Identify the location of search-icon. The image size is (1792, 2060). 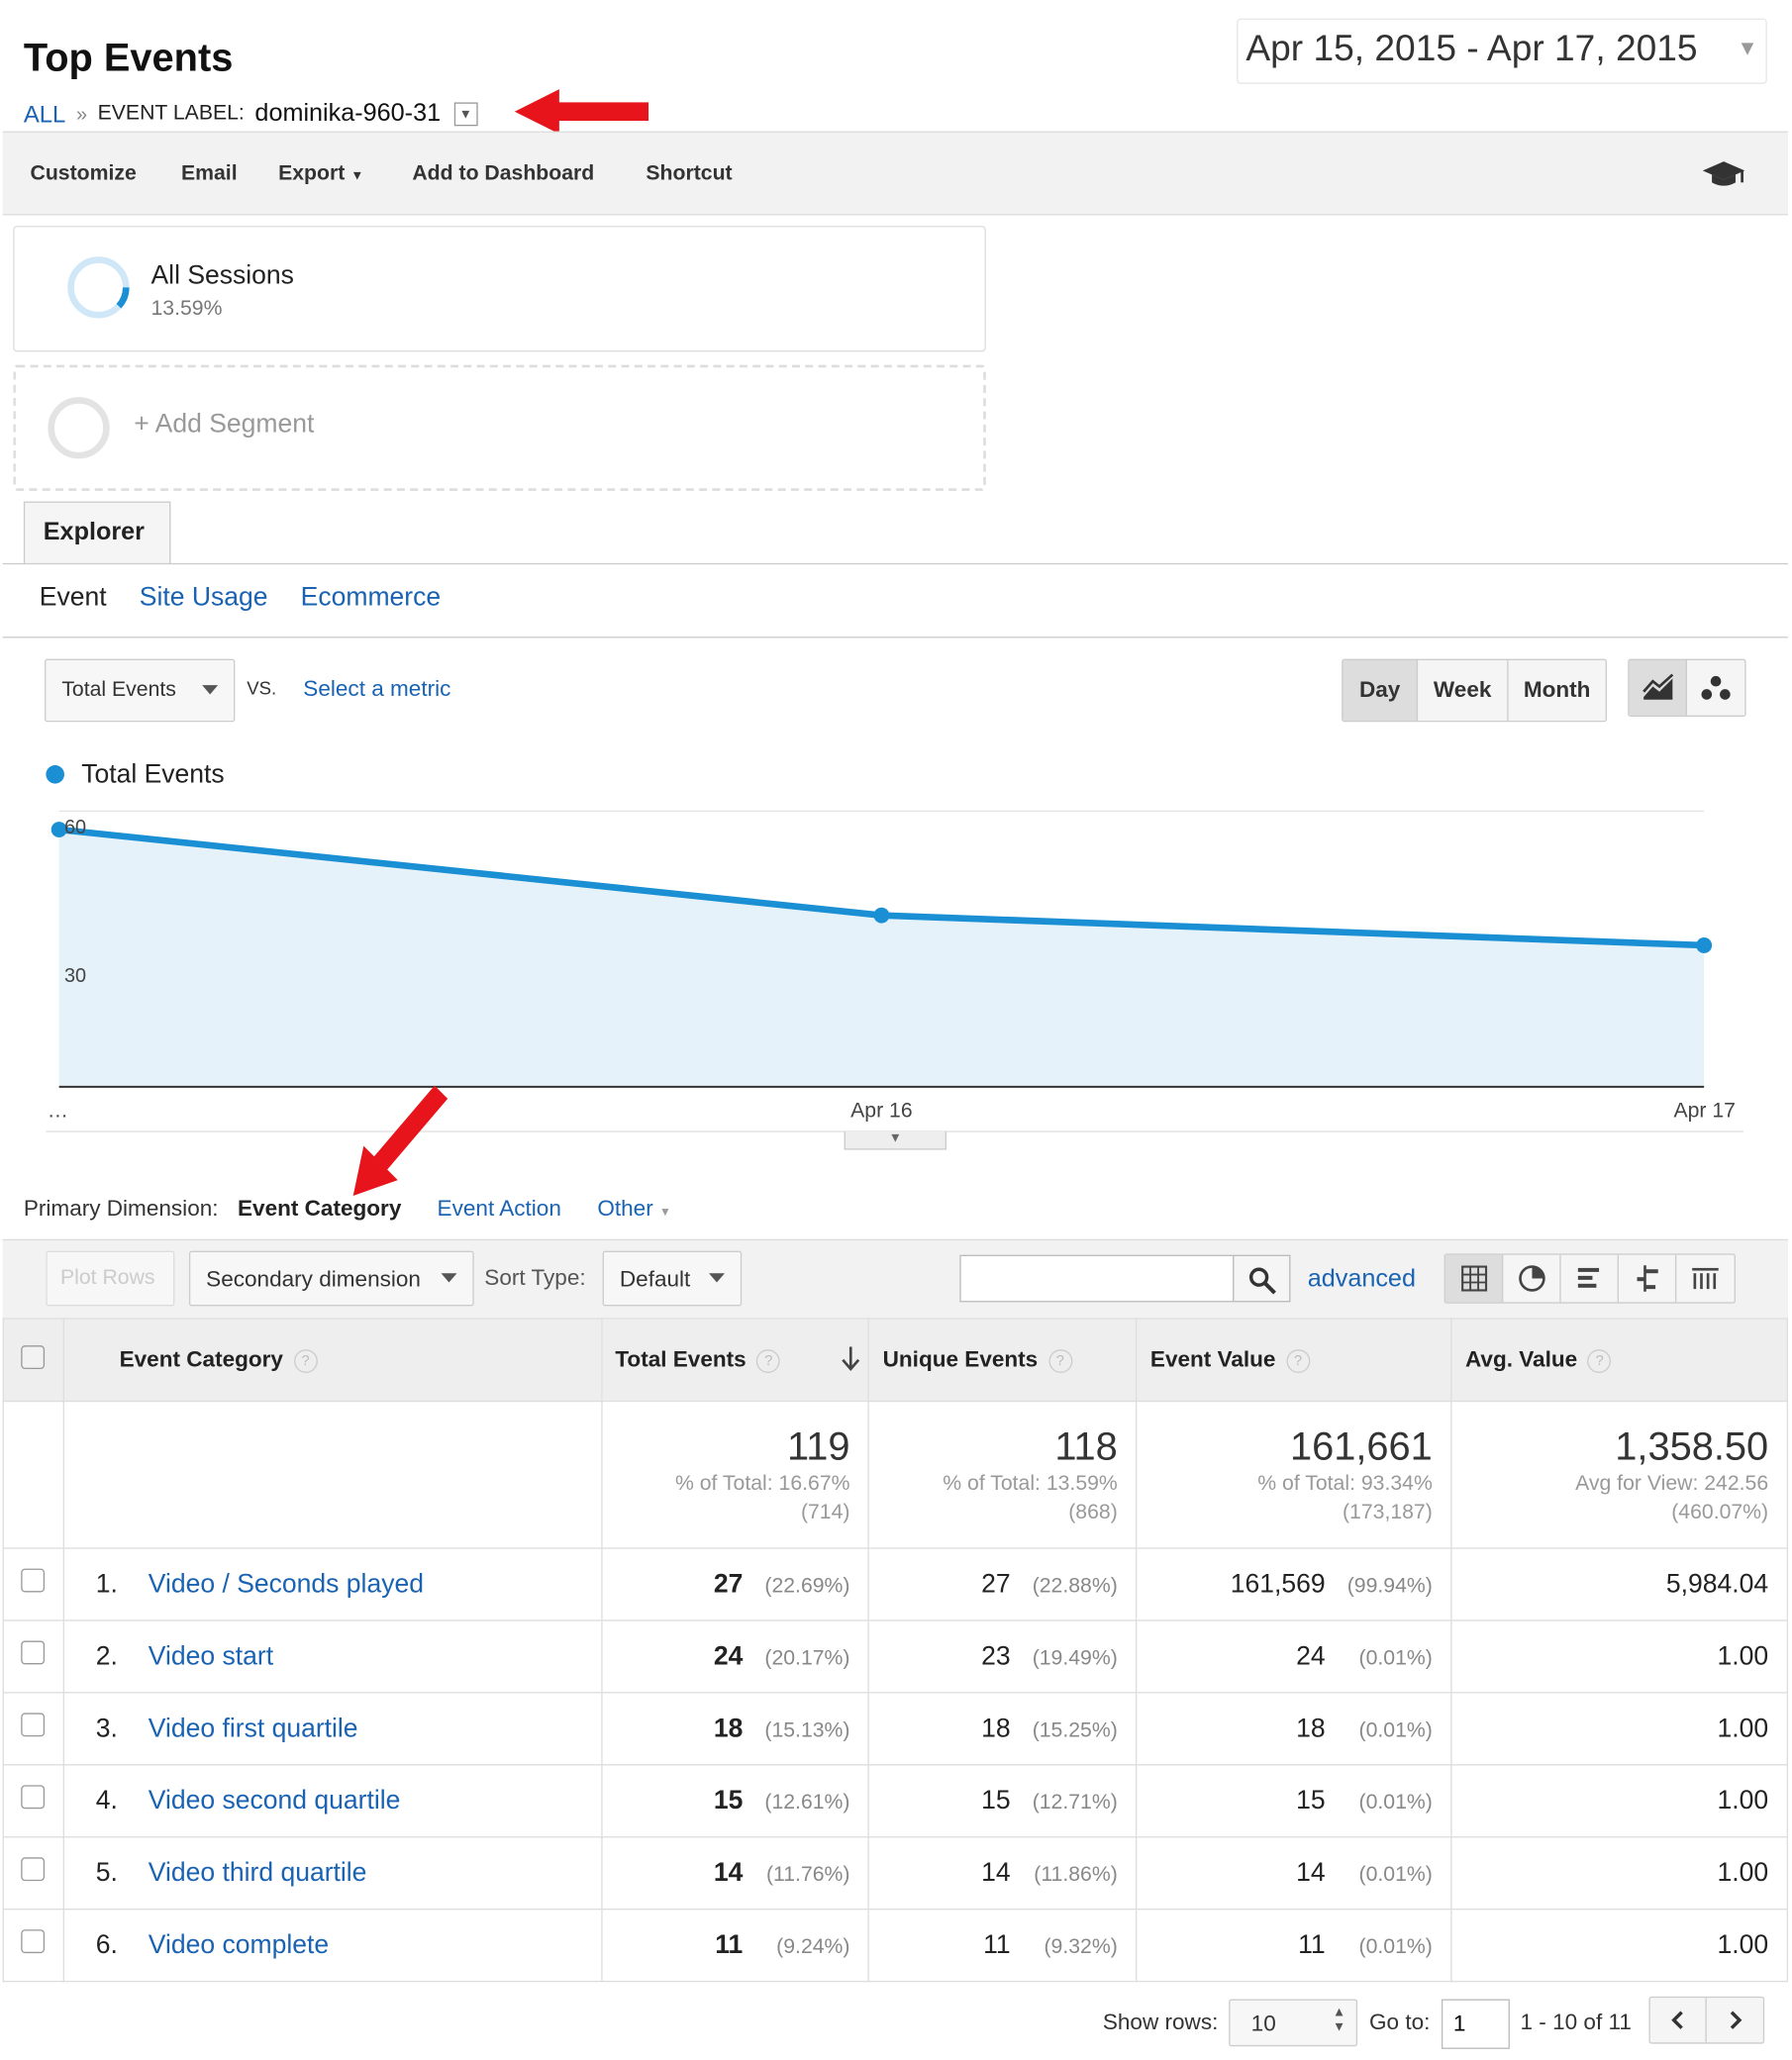
(1262, 1281).